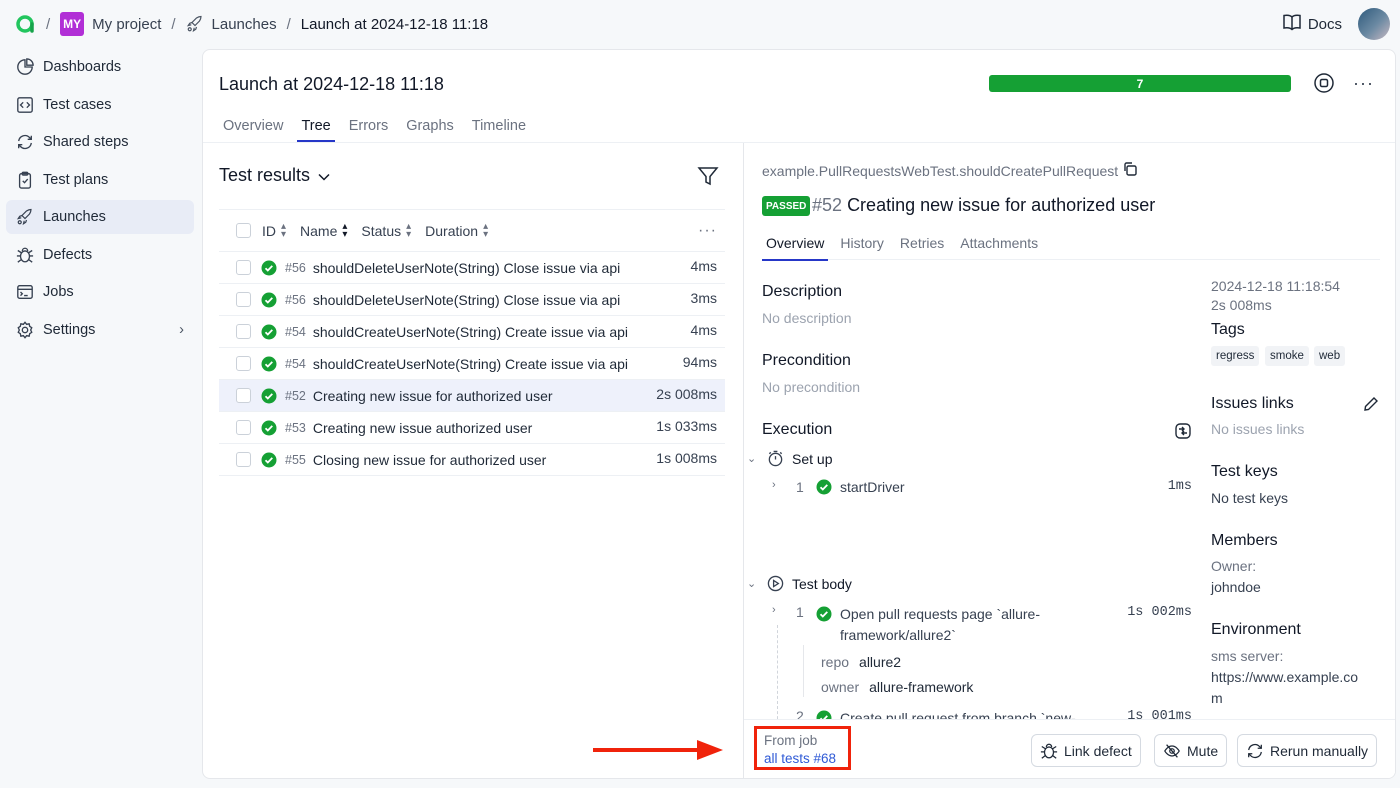 The image size is (1400, 788). What do you see at coordinates (430, 128) in the screenshot?
I see `tab-graphs: Graphs` at bounding box center [430, 128].